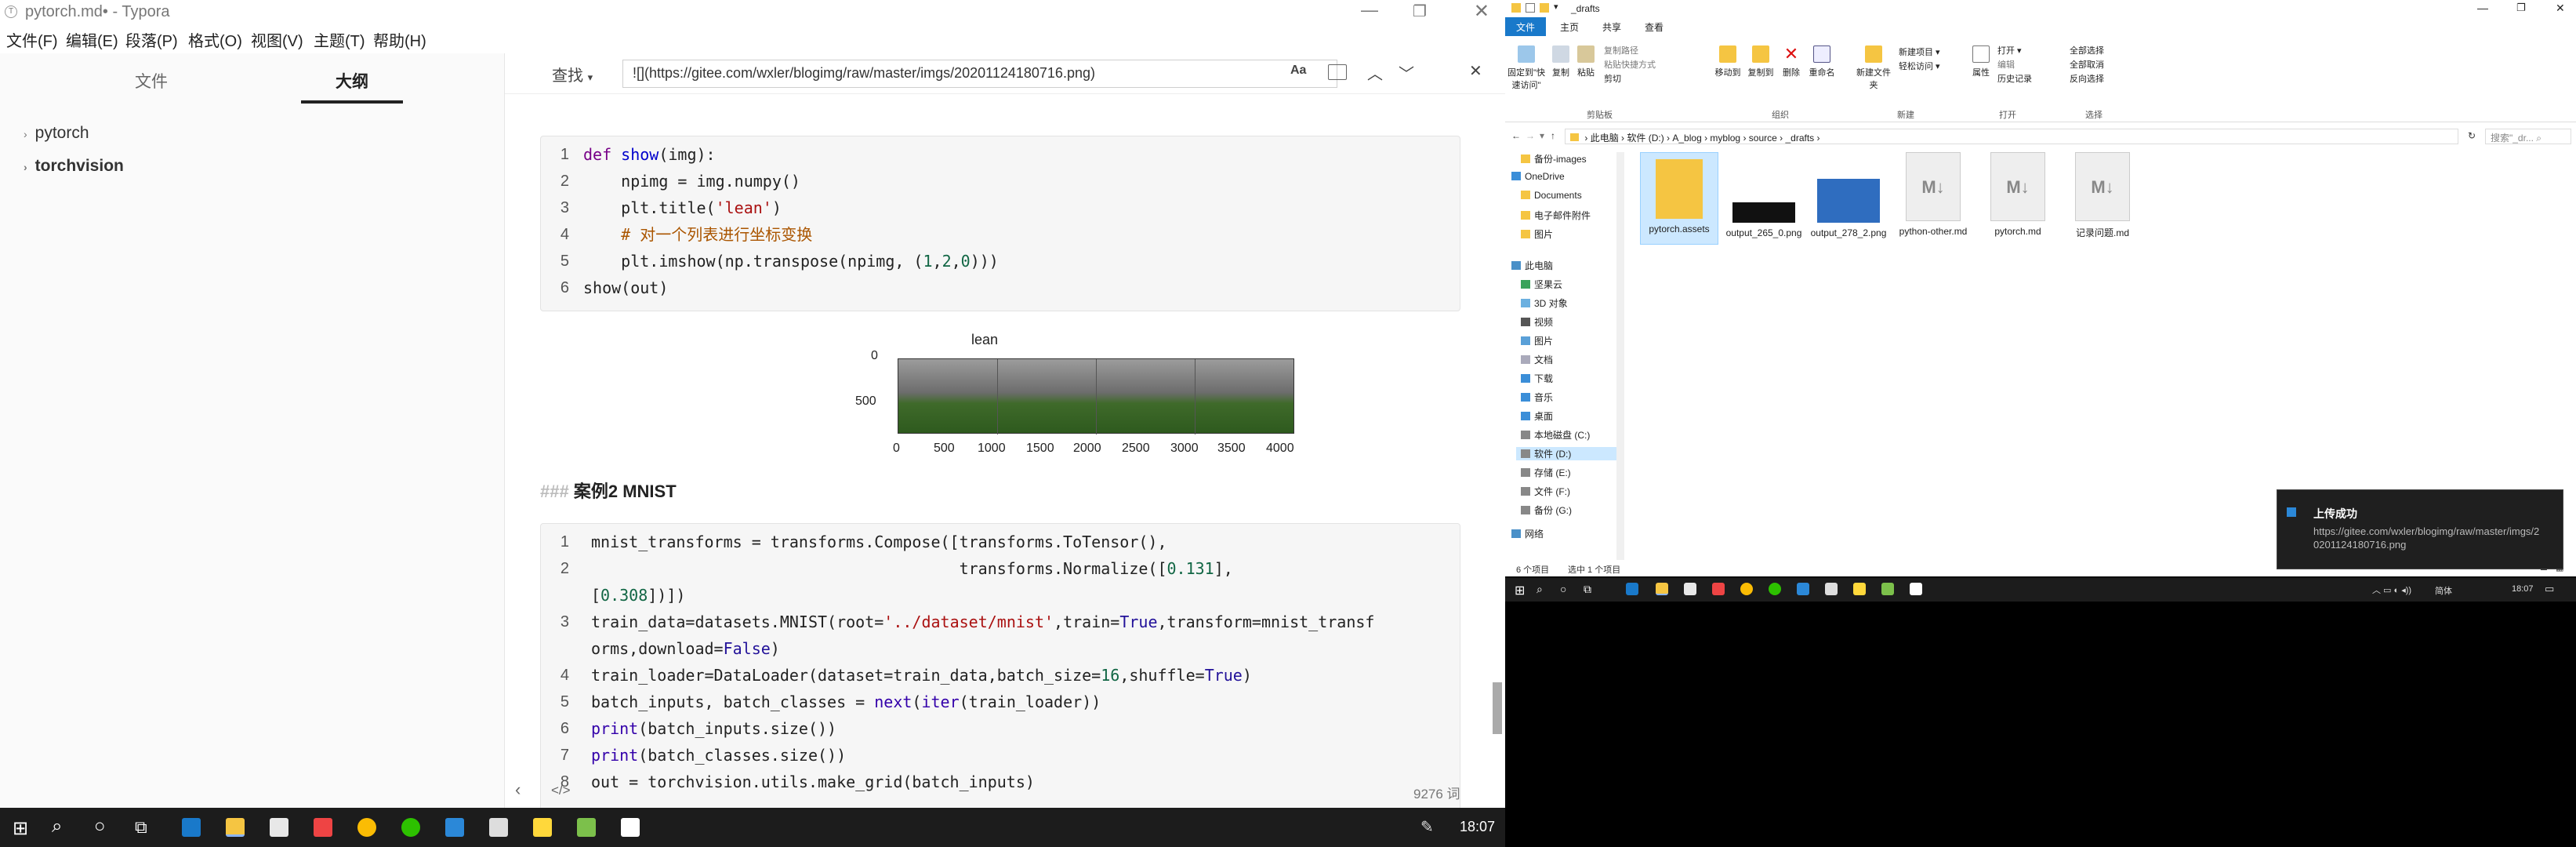  Describe the element at coordinates (1530, 135) in the screenshot. I see `forward-arrow-icon: →` at that location.